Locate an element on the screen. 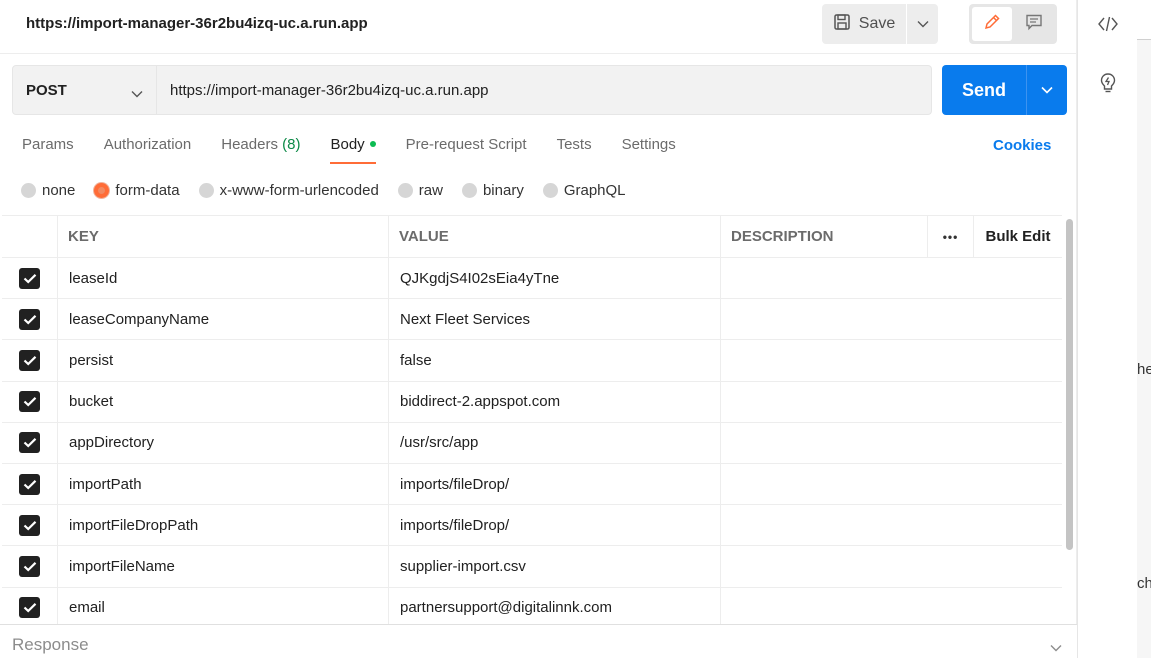  bulk-edit-button: Bulk Edit is located at coordinates (1018, 236).